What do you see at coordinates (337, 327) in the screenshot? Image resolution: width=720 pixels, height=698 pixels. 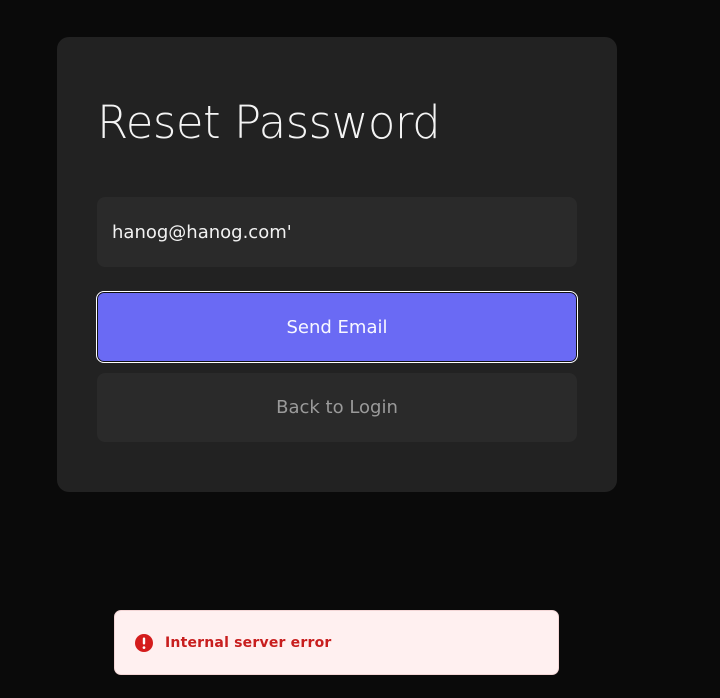 I see `send-email-button: Send Email` at bounding box center [337, 327].